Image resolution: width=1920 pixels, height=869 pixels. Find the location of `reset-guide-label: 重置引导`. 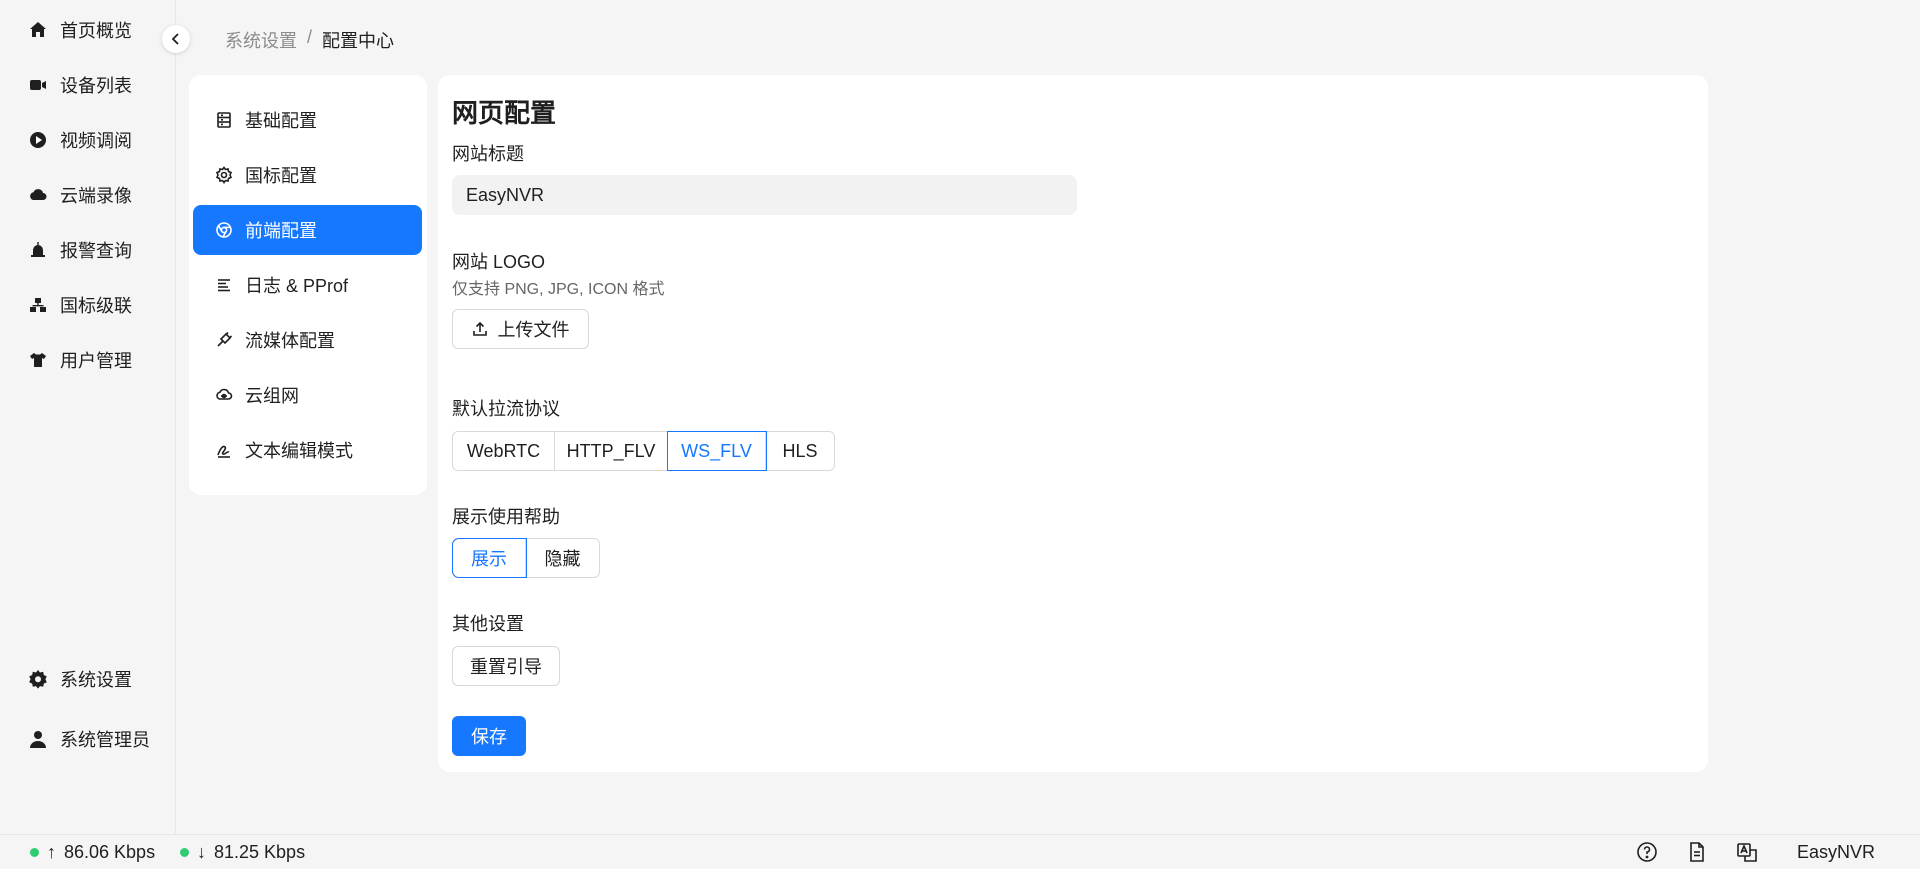

reset-guide-label: 重置引导 is located at coordinates (506, 667).